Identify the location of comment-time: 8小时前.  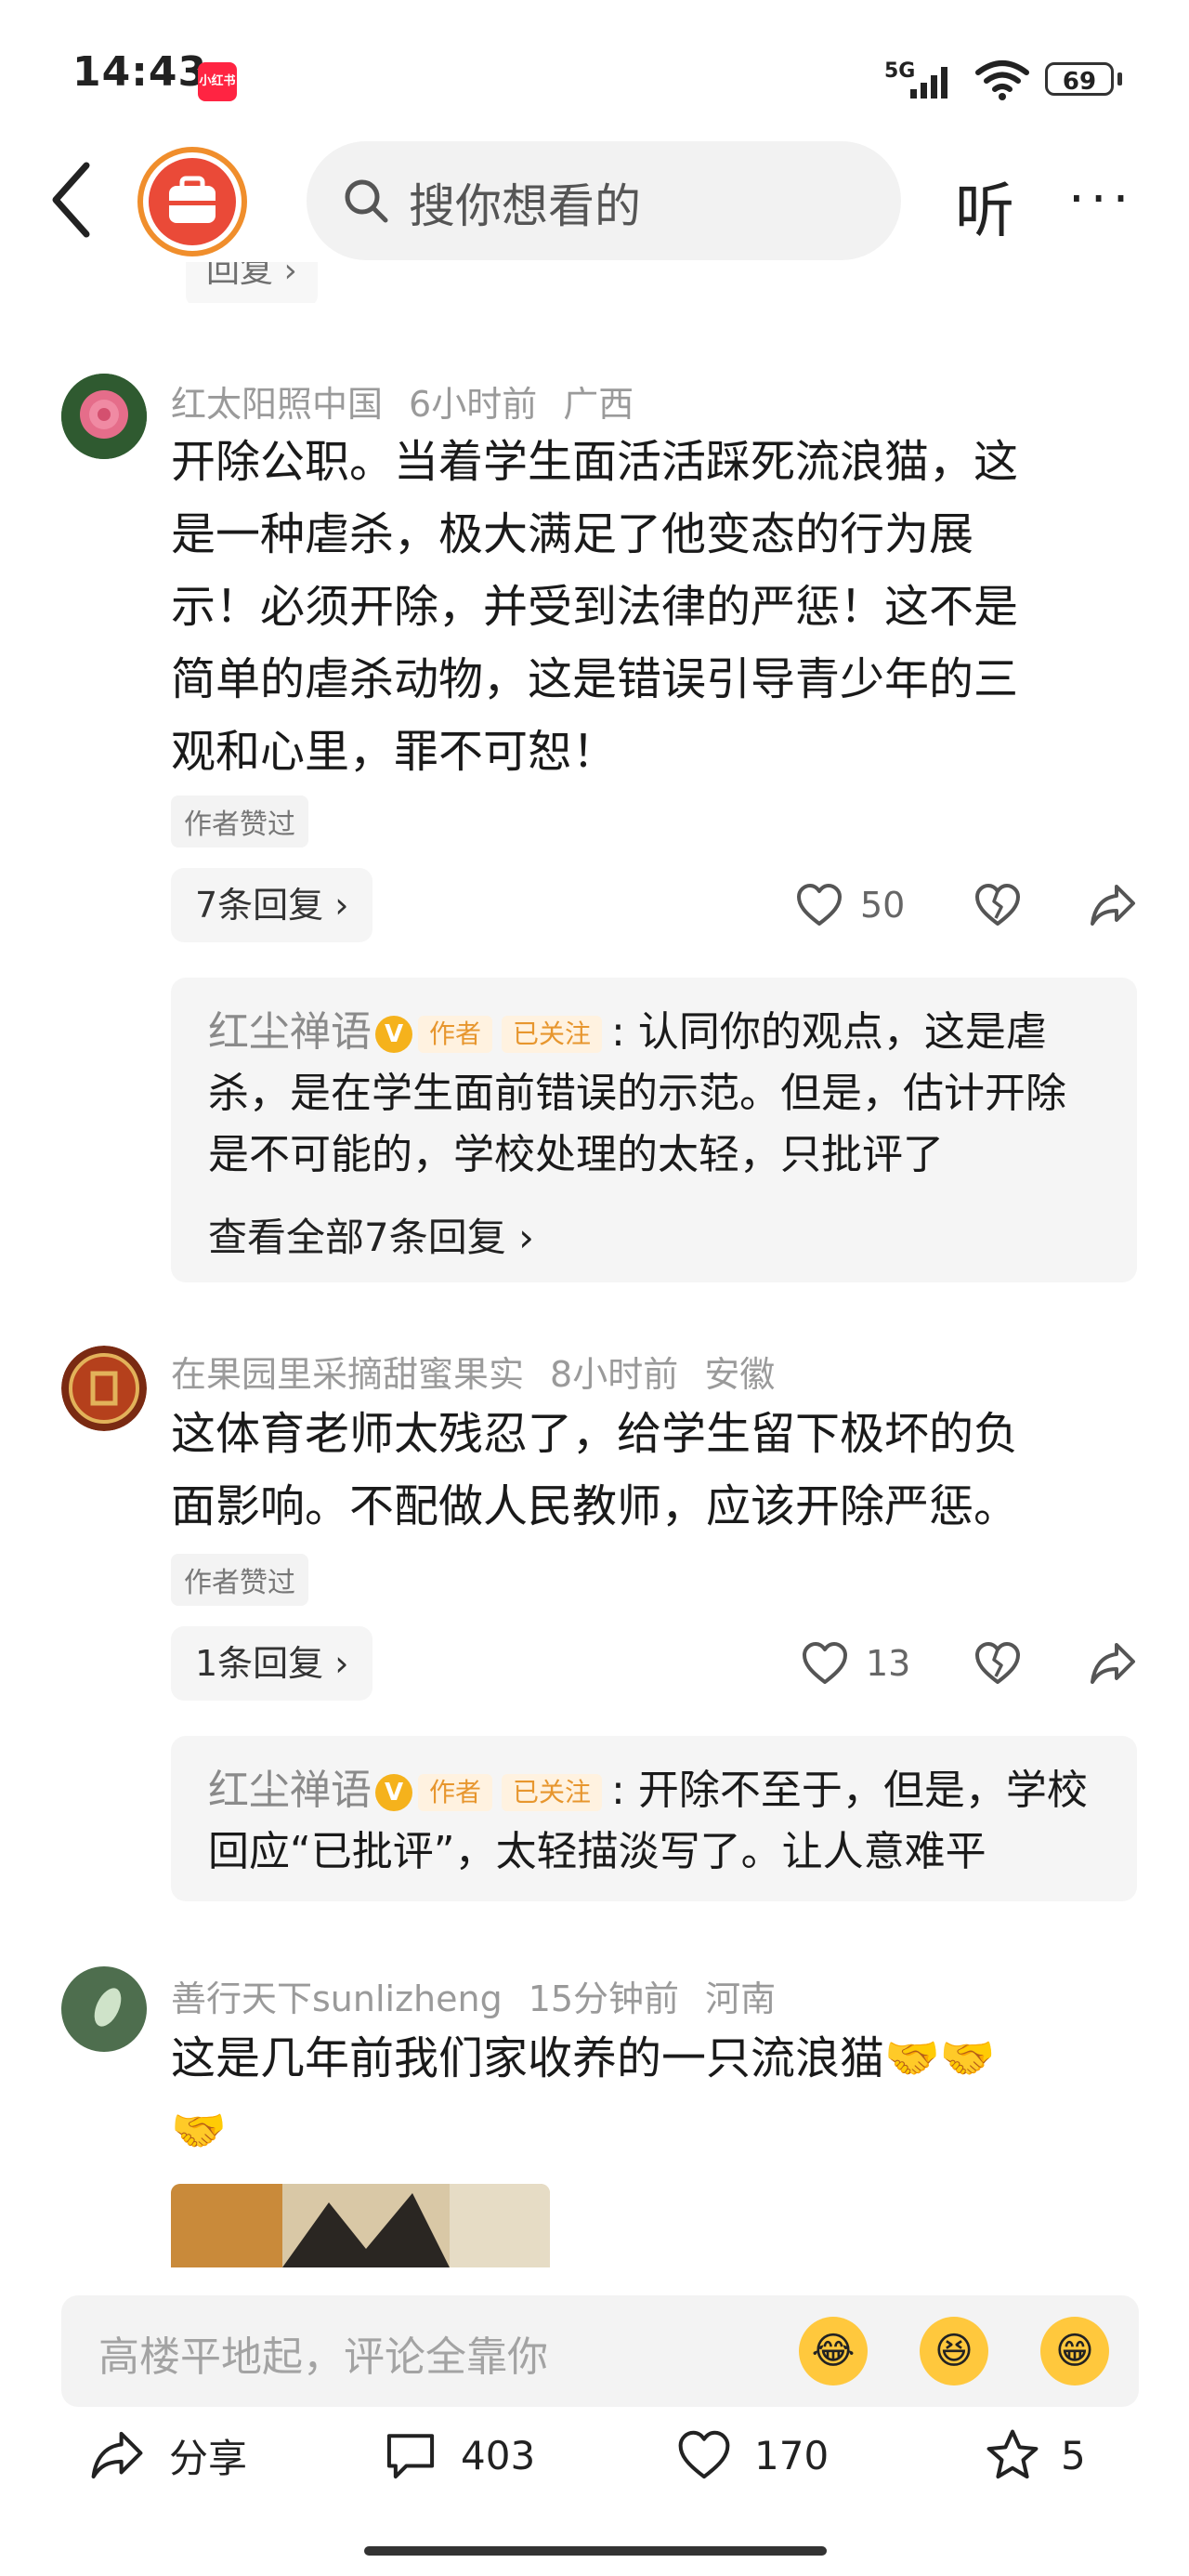
(614, 1374).